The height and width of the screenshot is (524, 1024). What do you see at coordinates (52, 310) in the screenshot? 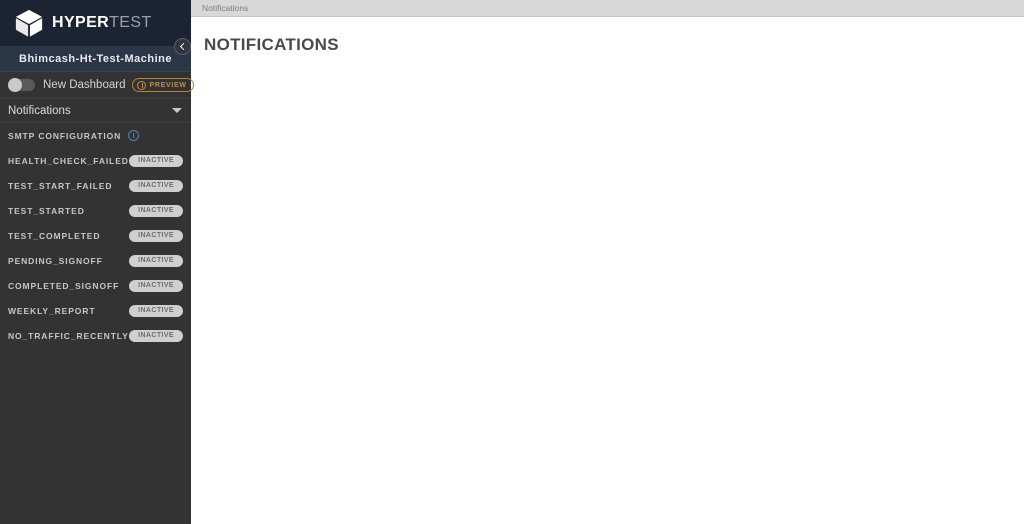
I see `notification-label: WEEKLY_REPORT` at bounding box center [52, 310].